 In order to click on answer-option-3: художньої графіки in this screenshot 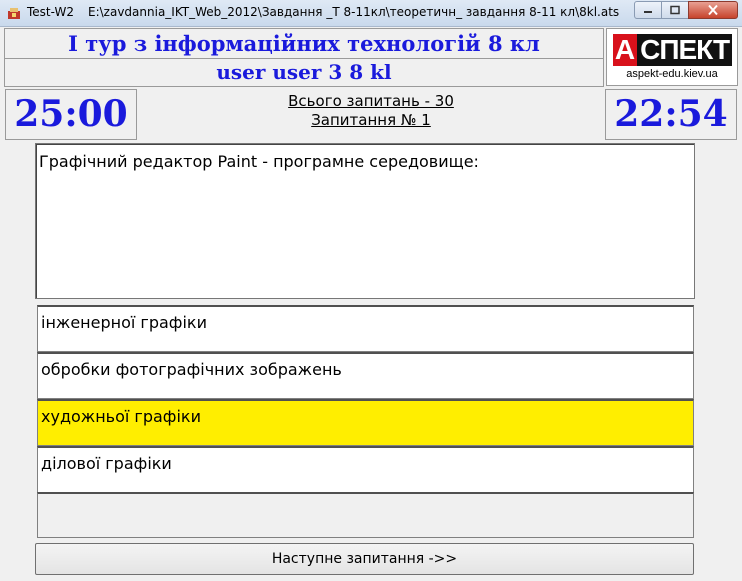, I will do `click(365, 422)`.